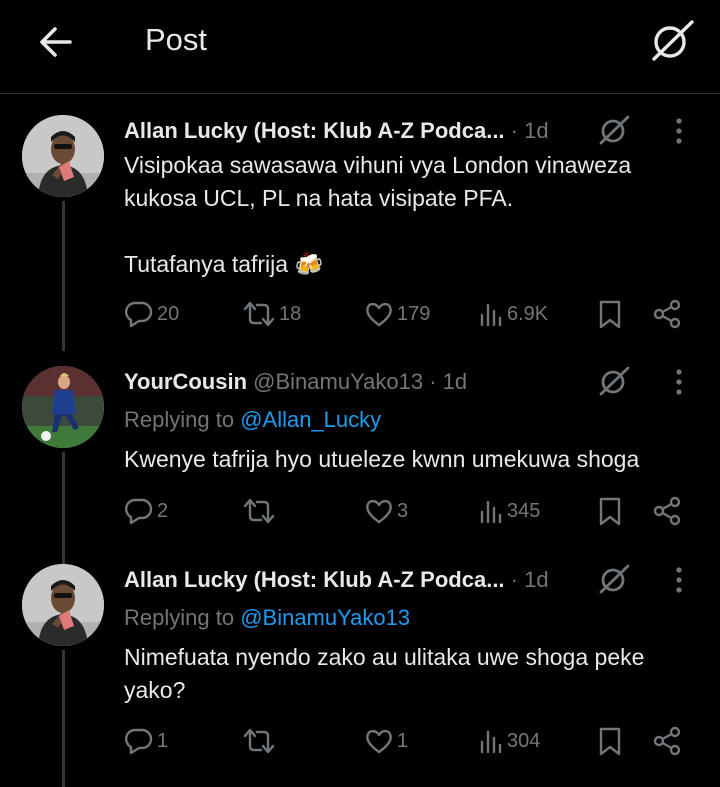 The height and width of the screenshot is (787, 720). Describe the element at coordinates (528, 313) in the screenshot. I see `views-count: 6.9K` at that location.